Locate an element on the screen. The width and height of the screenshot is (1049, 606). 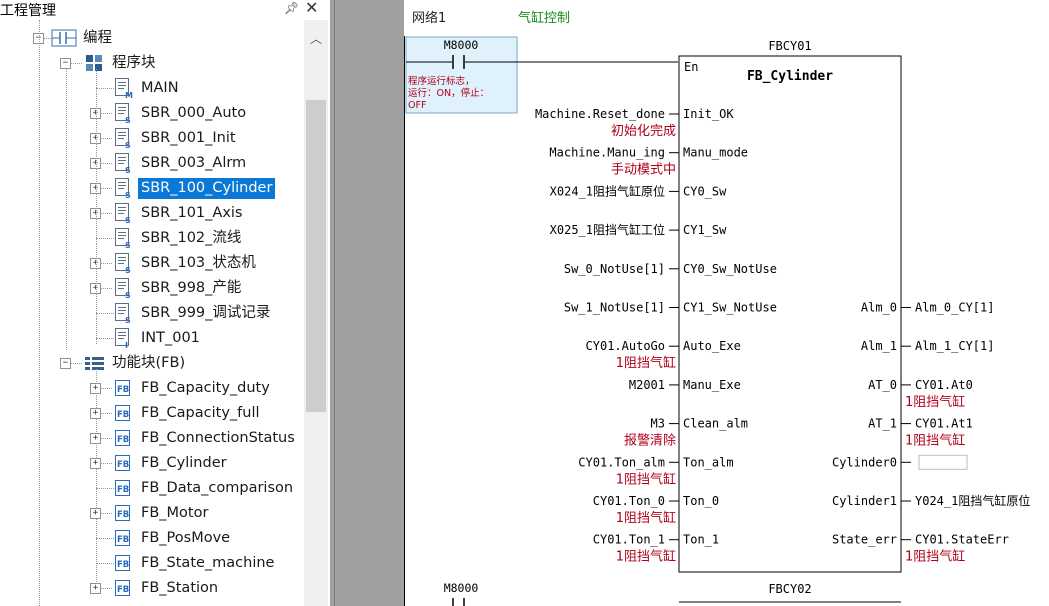
tree-item-10-label: INT_001 is located at coordinates (170, 338).